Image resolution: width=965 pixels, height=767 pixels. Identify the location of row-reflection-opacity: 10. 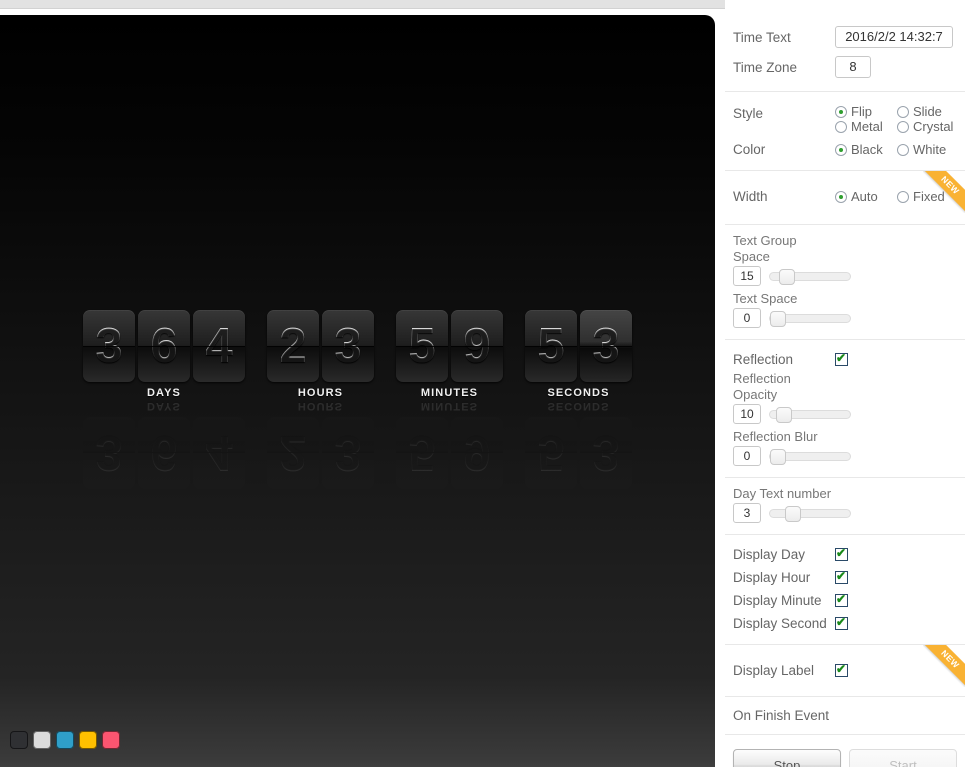
(845, 414).